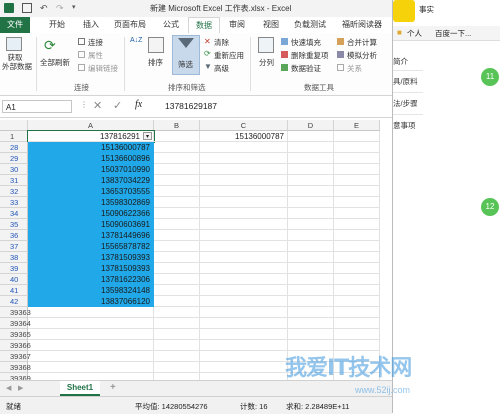 The image size is (500, 414). Describe the element at coordinates (91, 191) in the screenshot. I see `cell-selected: 13653703555` at that location.